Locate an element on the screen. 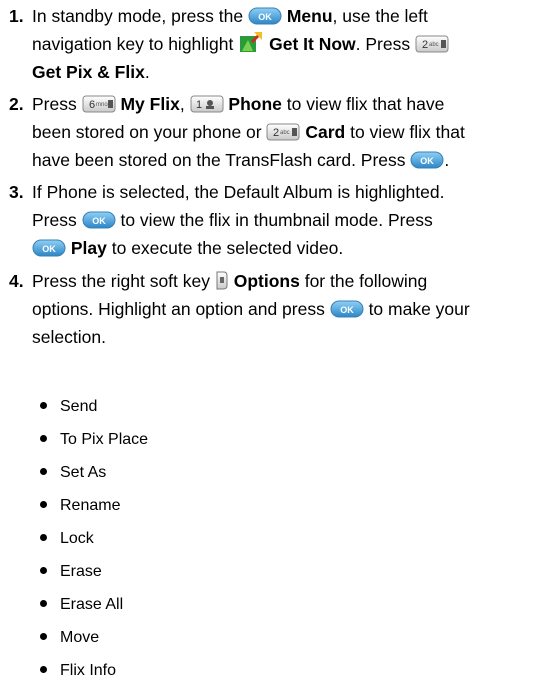 The image size is (540, 700). list-item-label: Erase All is located at coordinates (92, 604).